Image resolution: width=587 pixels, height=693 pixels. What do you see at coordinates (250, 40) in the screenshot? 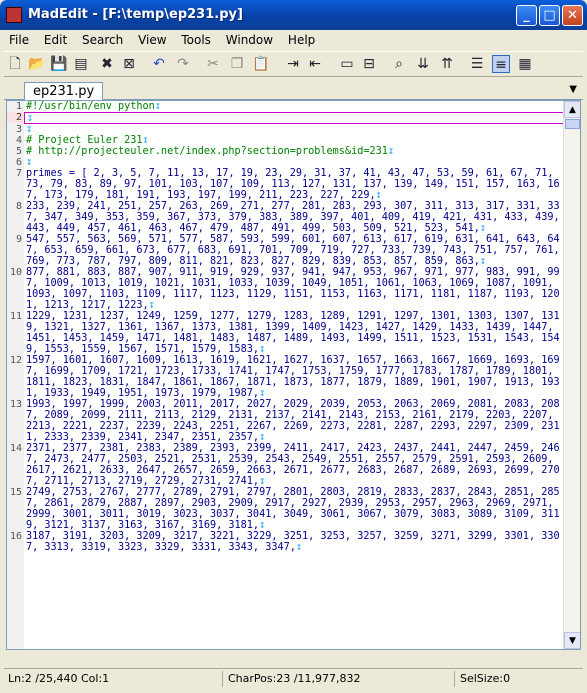
I see `menu-window: Window` at bounding box center [250, 40].